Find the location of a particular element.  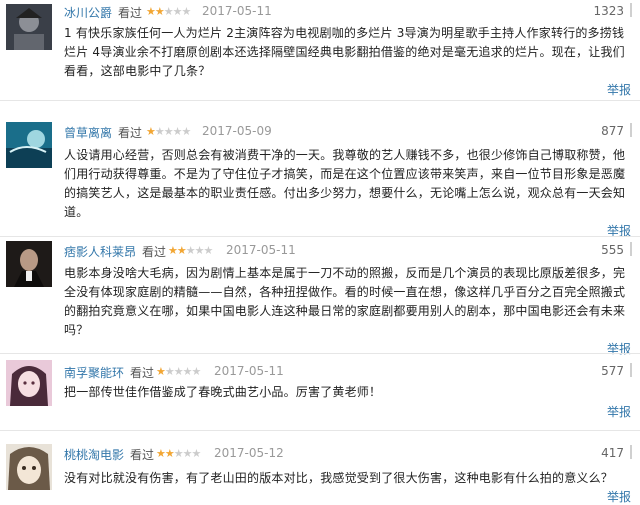

username-link: 桃桃淘电影 is located at coordinates (94, 454).